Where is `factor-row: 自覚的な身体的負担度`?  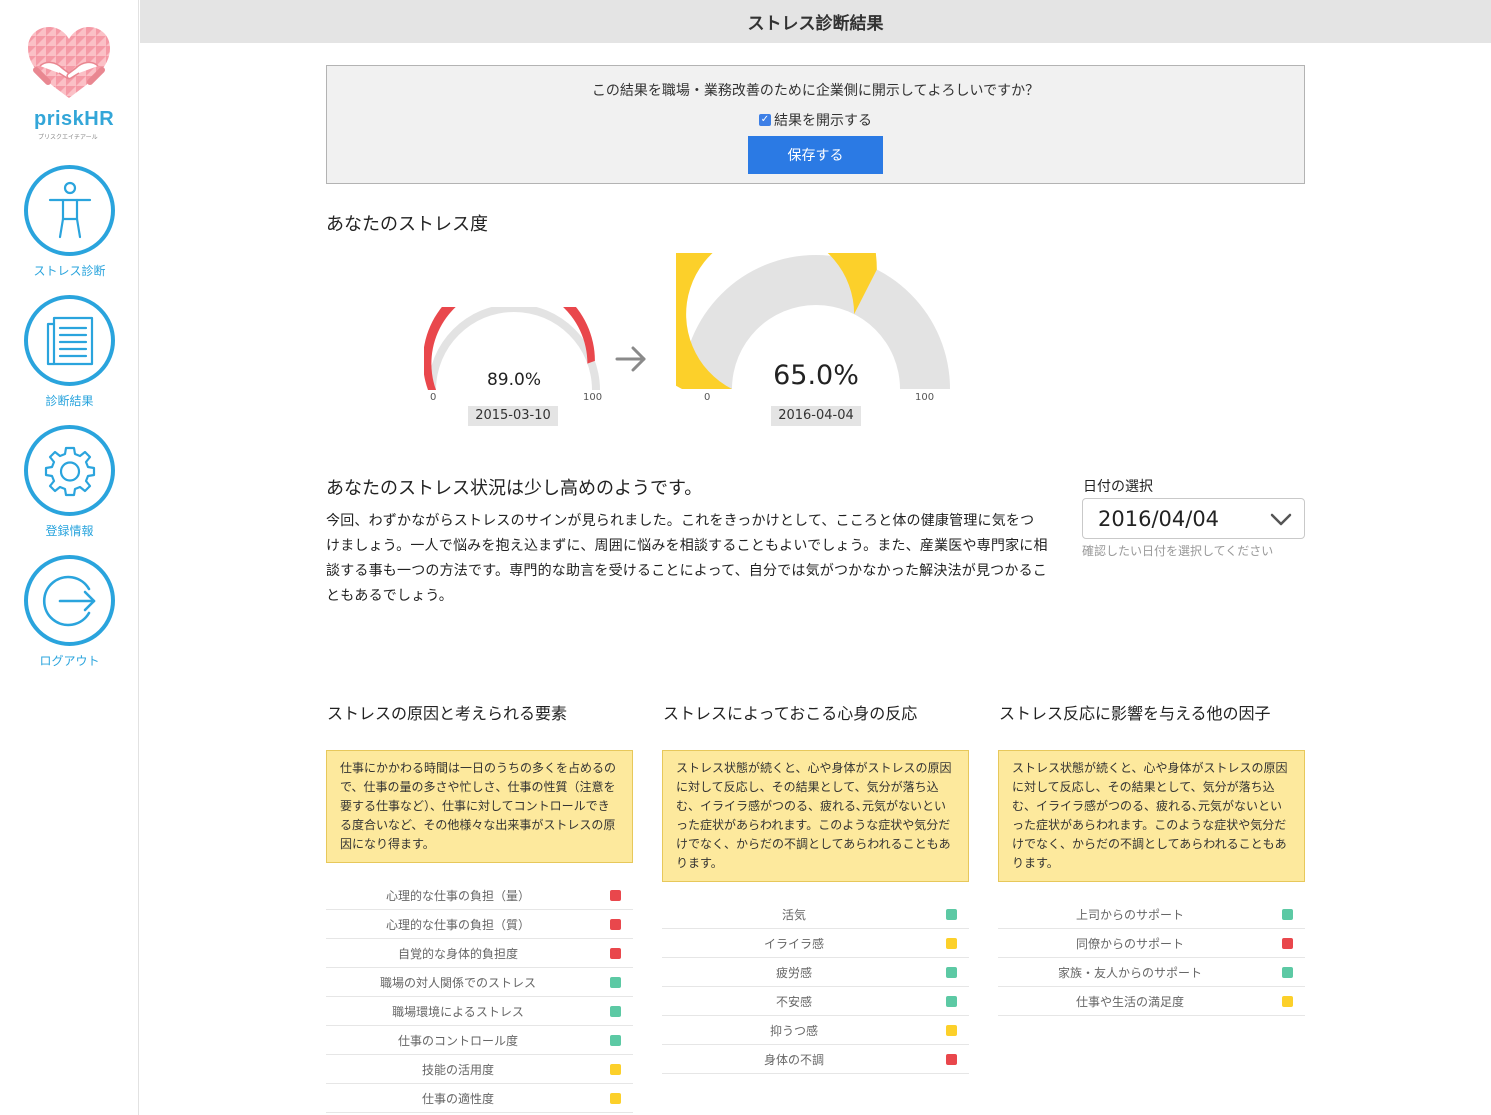
factor-row: 自覚的な身体的負担度 is located at coordinates (479, 953).